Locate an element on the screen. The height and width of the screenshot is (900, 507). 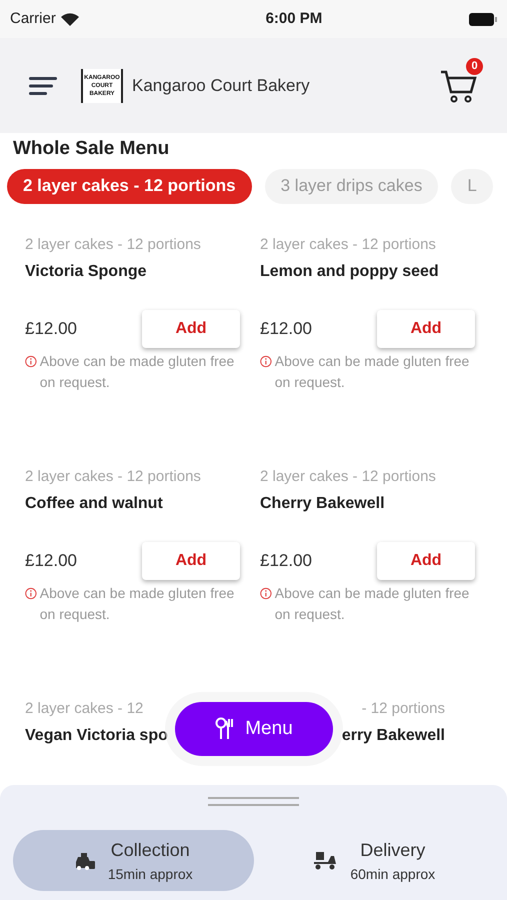
carrier-label: Carrier is located at coordinates (33, 18).